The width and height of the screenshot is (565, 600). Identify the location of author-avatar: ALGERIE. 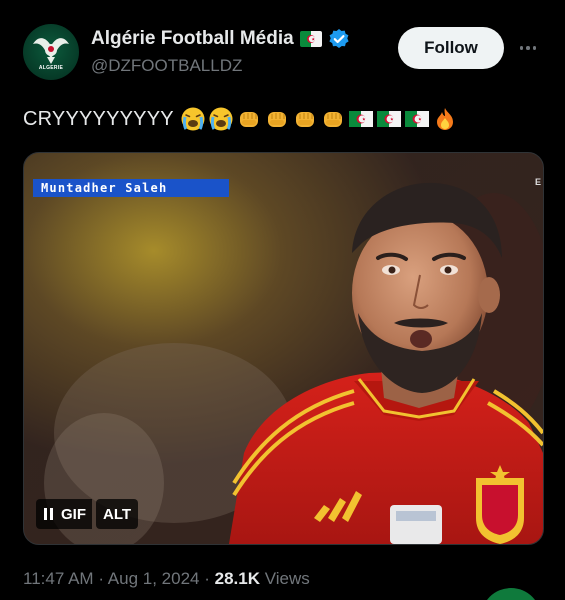
(51, 52).